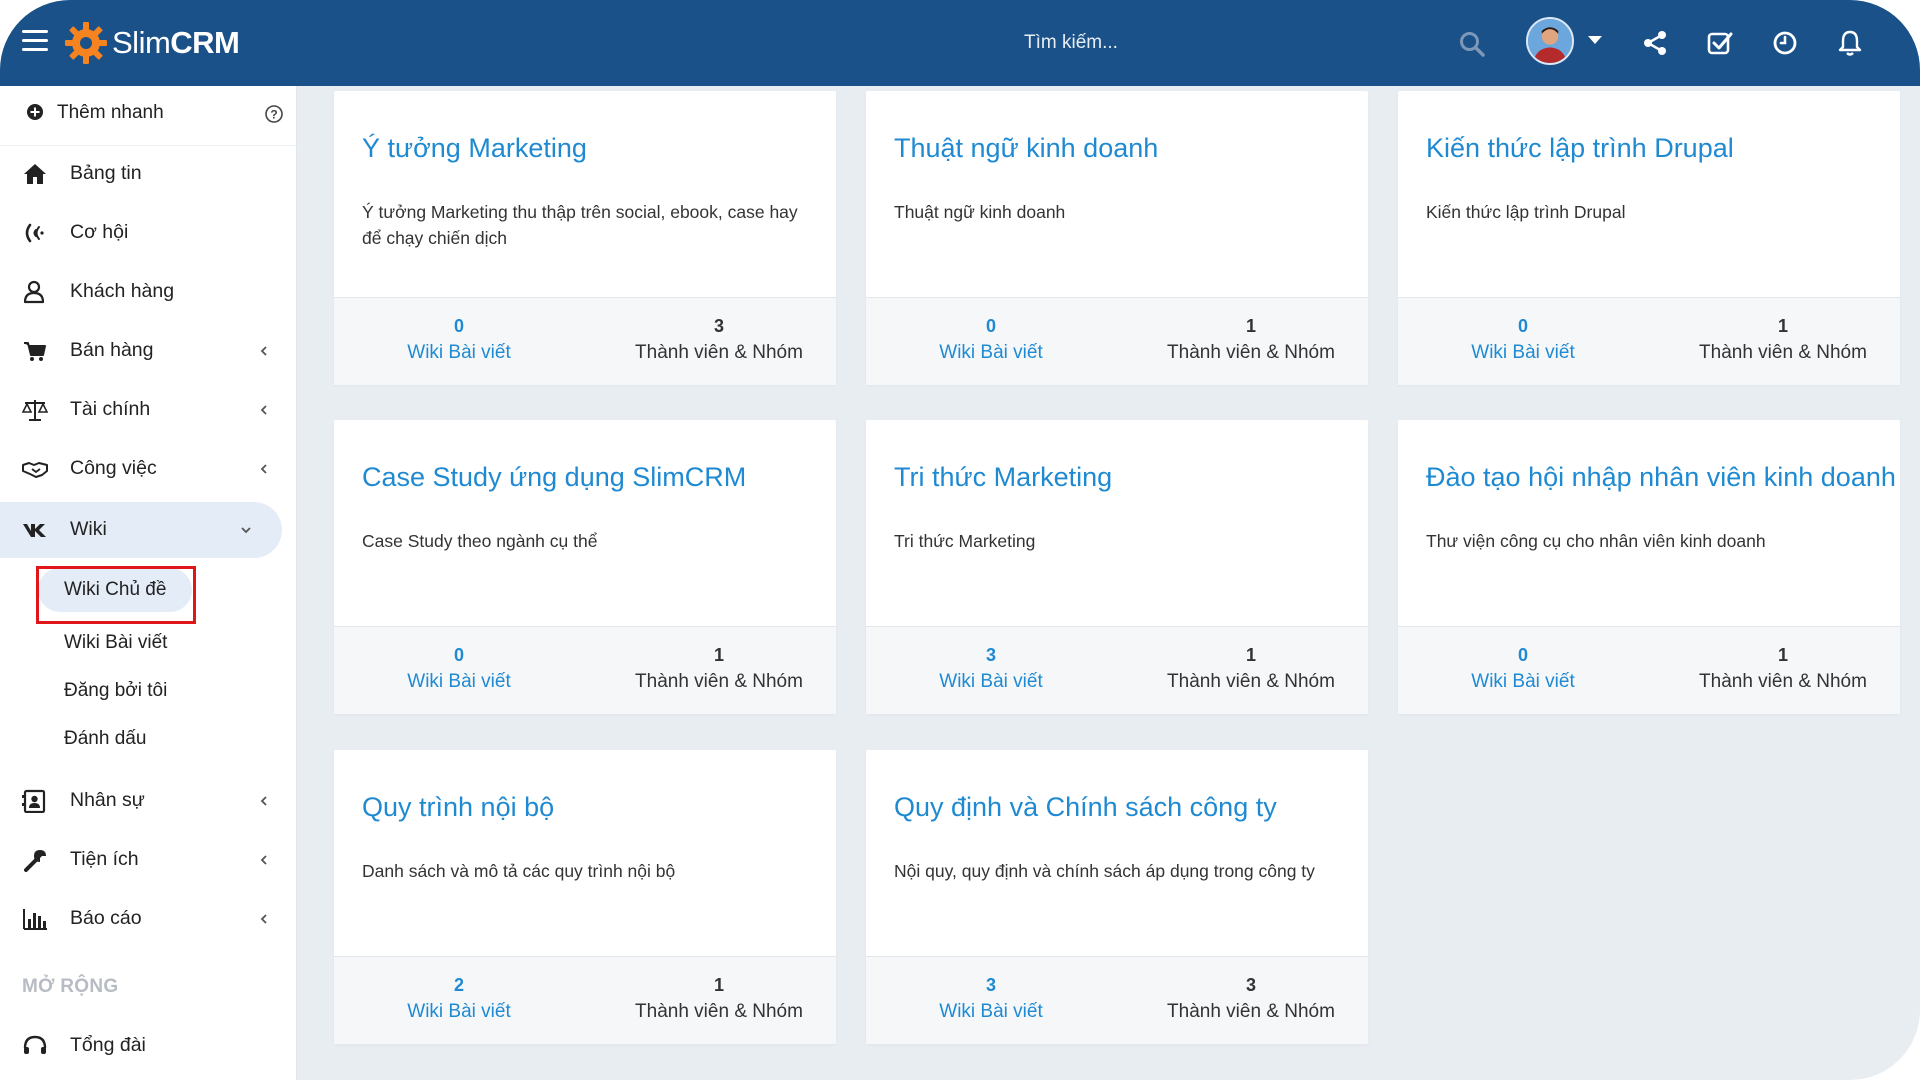  What do you see at coordinates (141, 1046) in the screenshot?
I see `sidebar-item-call-center: Tổng đài` at bounding box center [141, 1046].